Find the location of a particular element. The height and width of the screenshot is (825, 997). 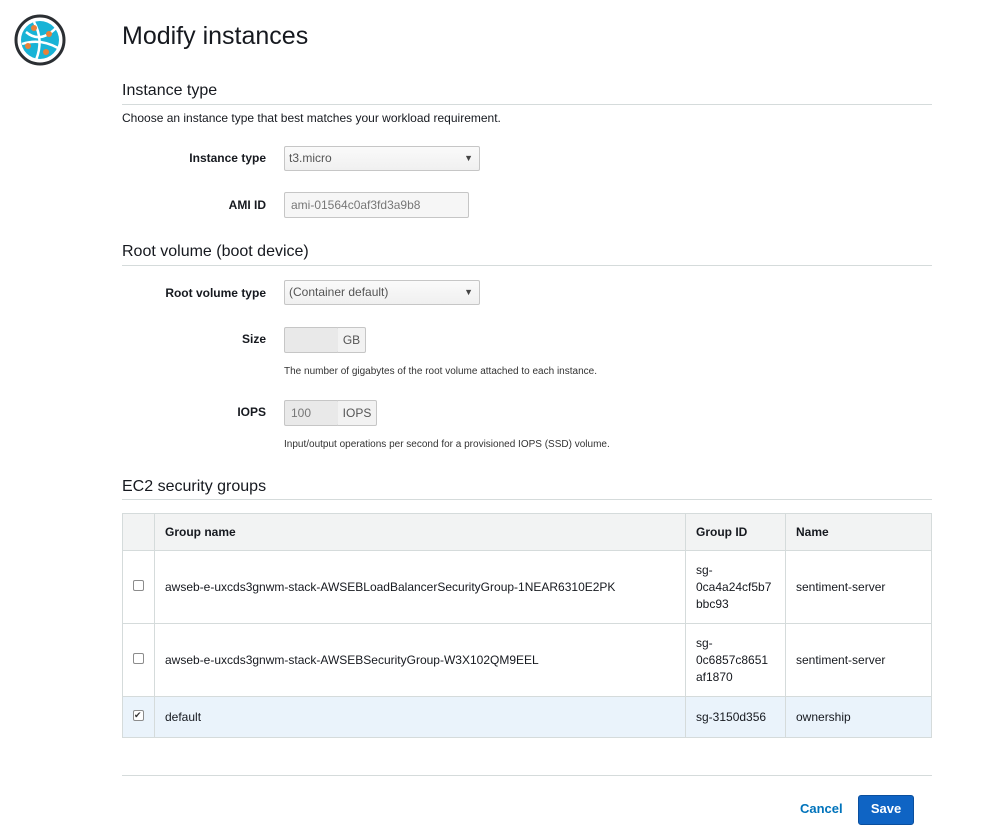

page-title: Modify instances is located at coordinates (215, 36).